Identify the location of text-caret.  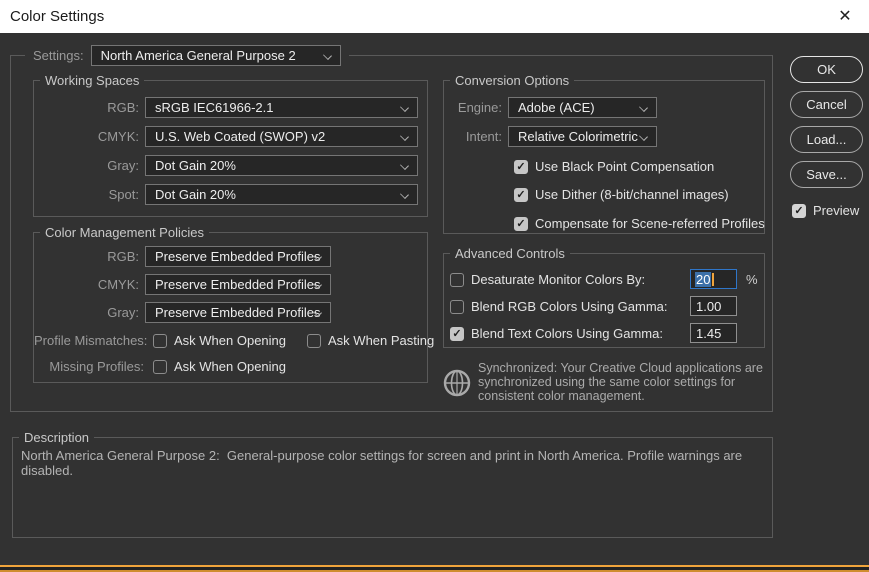
(713, 279).